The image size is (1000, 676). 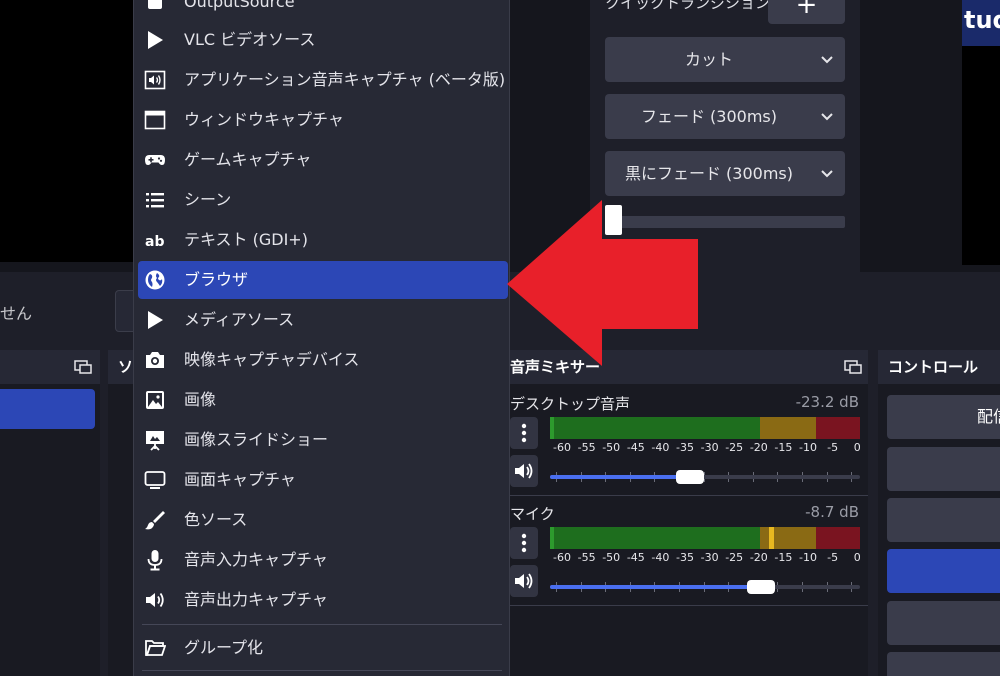 What do you see at coordinates (47, 409) in the screenshot?
I see `selected-scene-item` at bounding box center [47, 409].